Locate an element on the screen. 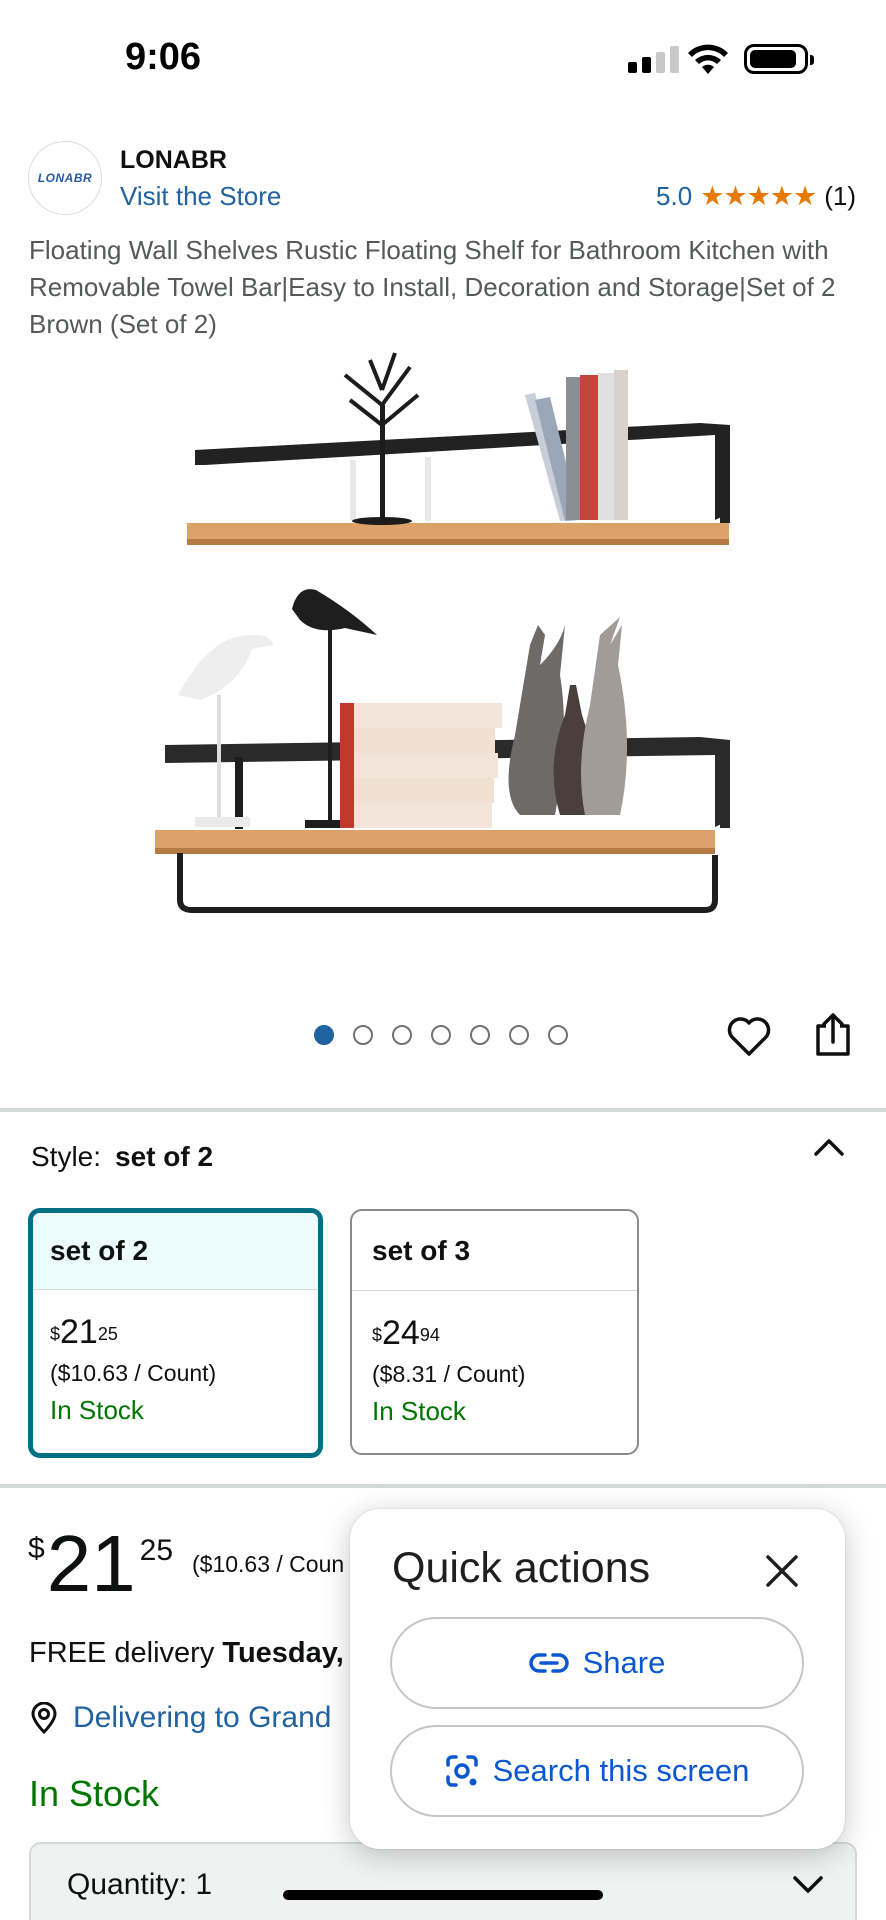  home-indicator is located at coordinates (443, 1895).